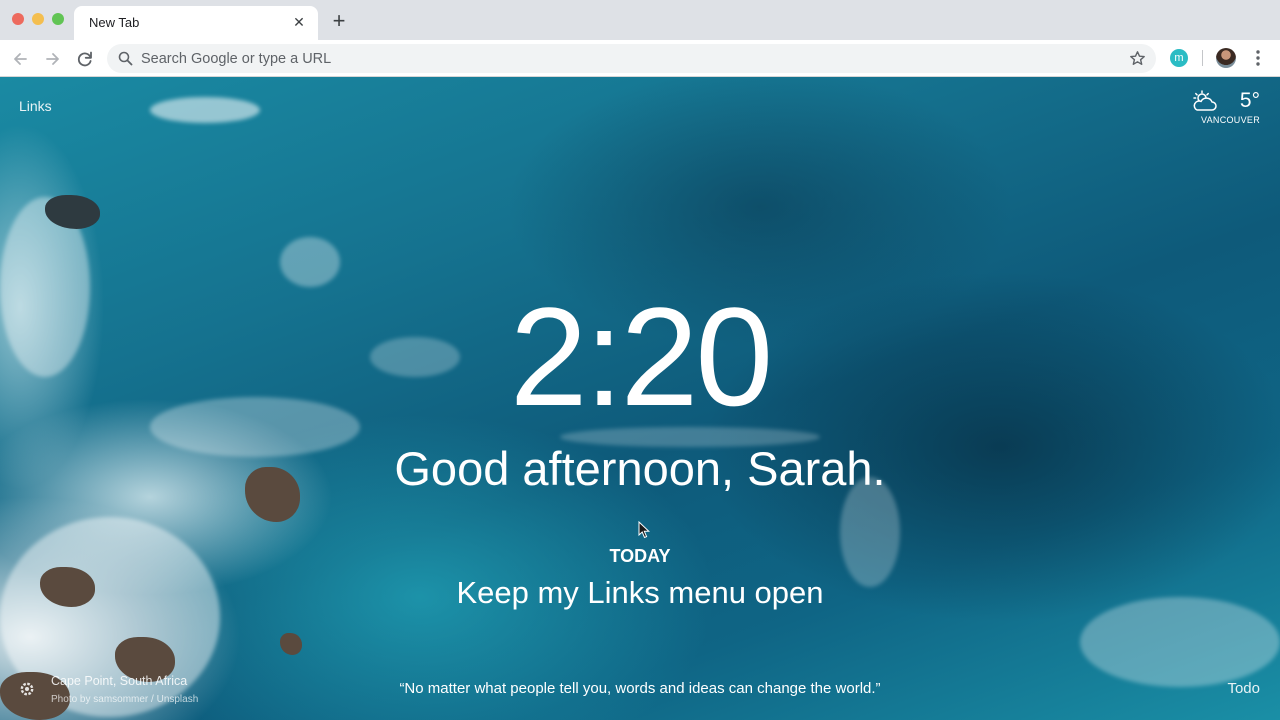 This screenshot has width=1280, height=720. Describe the element at coordinates (20, 59) in the screenshot. I see `back-arrow-icon` at that location.